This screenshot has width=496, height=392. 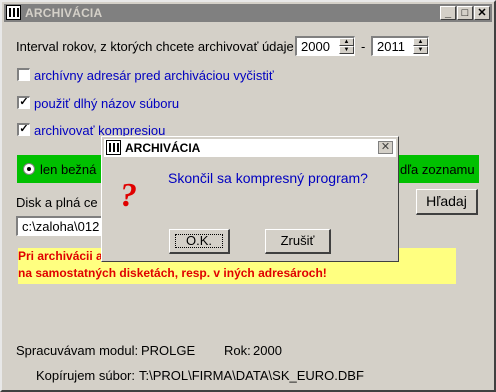 What do you see at coordinates (346, 42) in the screenshot?
I see `year-from-up-arrow-icon: ▲` at bounding box center [346, 42].